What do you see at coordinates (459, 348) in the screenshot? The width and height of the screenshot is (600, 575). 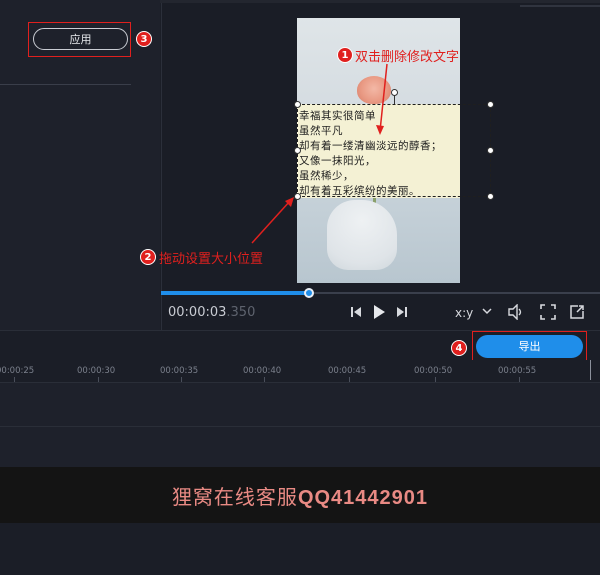 I see `step4-badge: 4` at bounding box center [459, 348].